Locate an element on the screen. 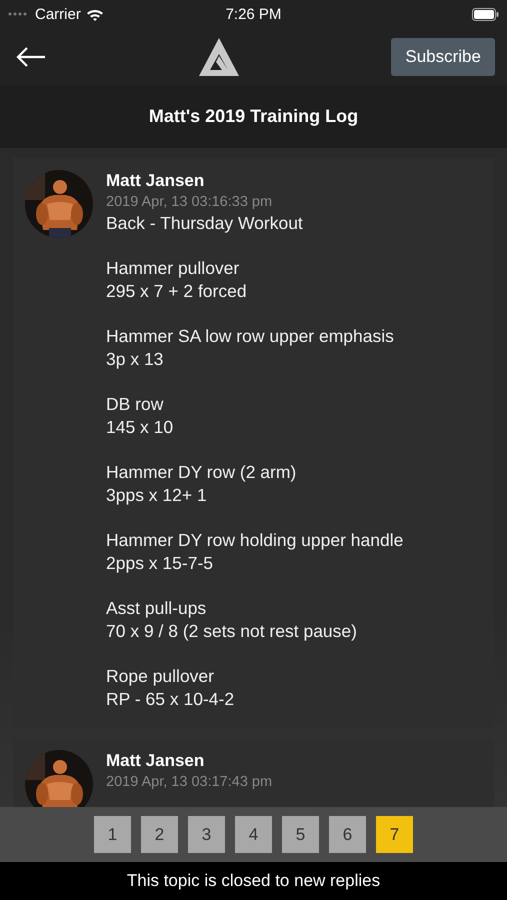  page-button: 5 is located at coordinates (300, 834).